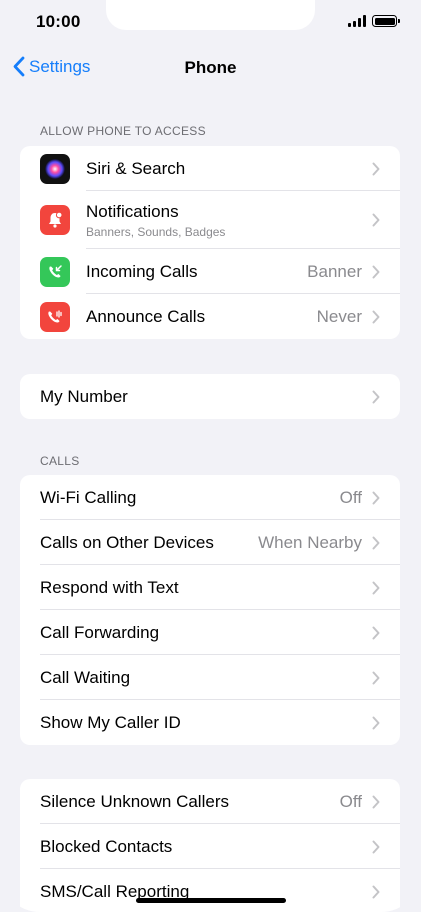 Image resolution: width=421 pixels, height=912 pixels. I want to click on cellular-signal-icon, so click(357, 21).